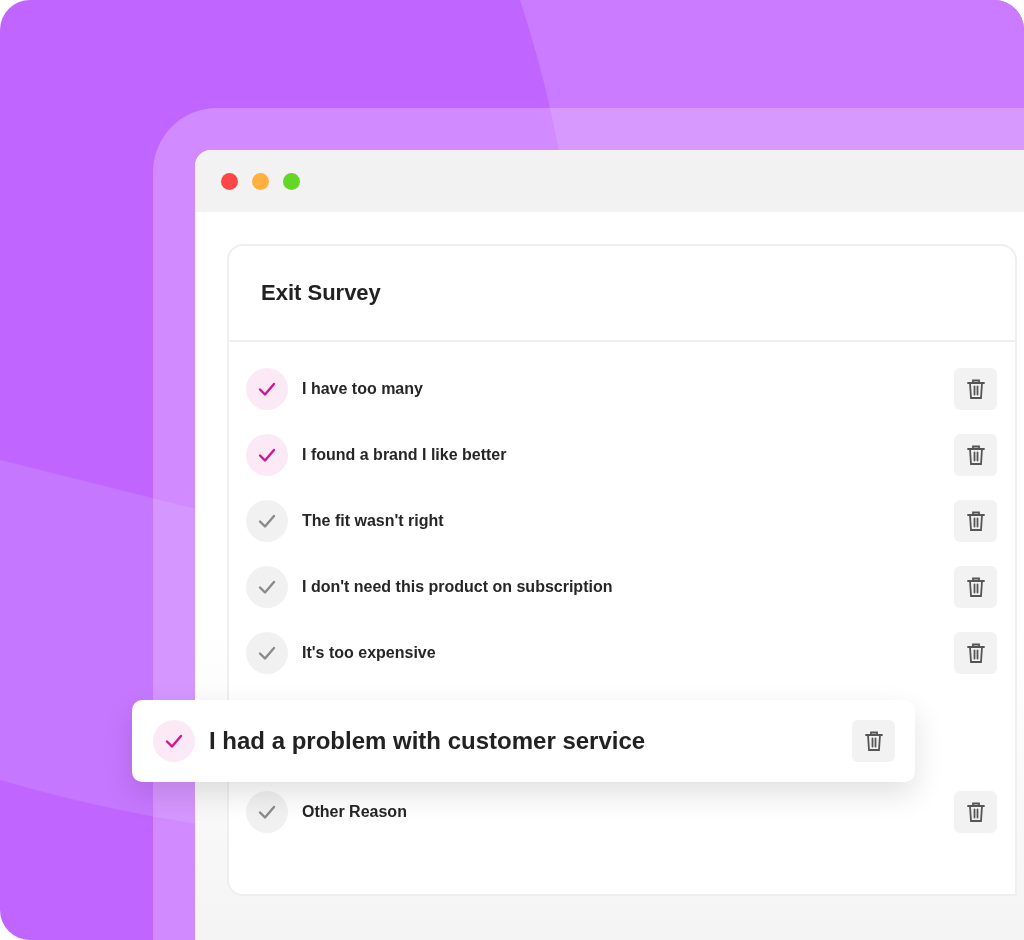 This screenshot has width=1024, height=940. What do you see at coordinates (427, 741) in the screenshot?
I see `reason-label: I had a problem with customer service` at bounding box center [427, 741].